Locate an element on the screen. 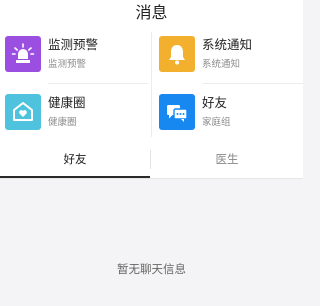 The width and height of the screenshot is (320, 306). bell-icon is located at coordinates (177, 54).